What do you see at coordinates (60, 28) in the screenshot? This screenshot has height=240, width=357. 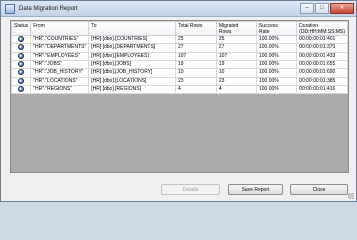 I see `column-header-from: From` at bounding box center [60, 28].